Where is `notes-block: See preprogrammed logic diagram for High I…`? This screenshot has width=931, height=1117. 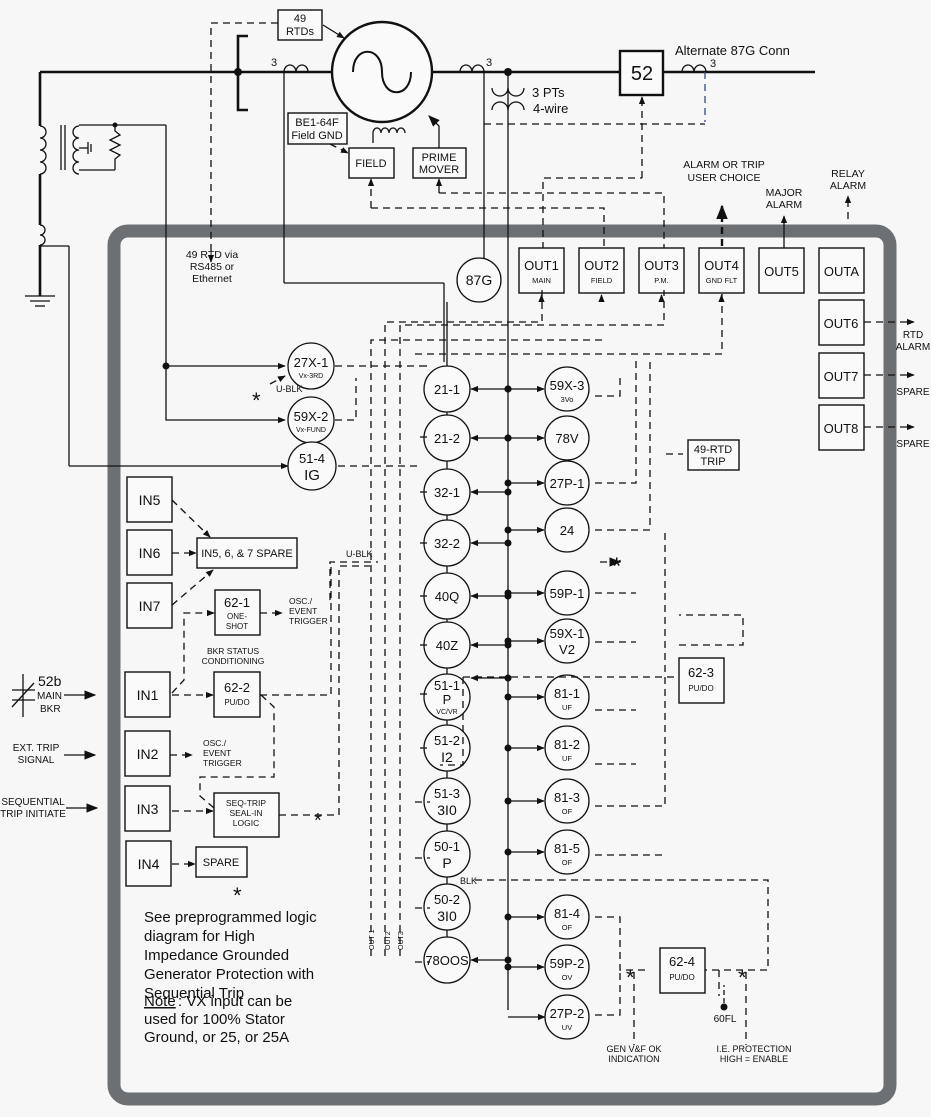 notes-block: See preprogrammed logic diagram for High I… is located at coordinates (230, 977).